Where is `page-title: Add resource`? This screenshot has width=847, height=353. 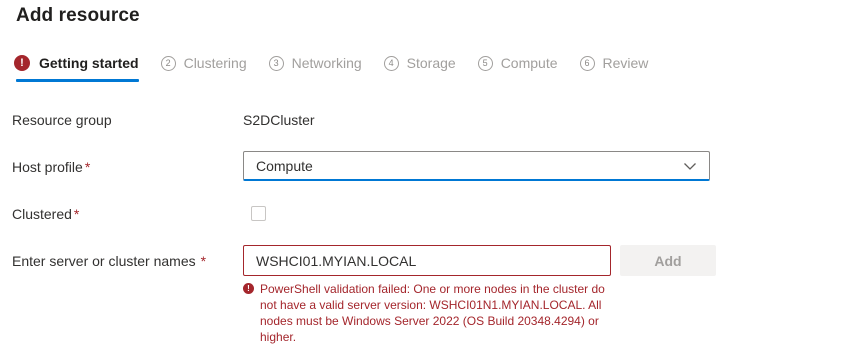 page-title: Add resource is located at coordinates (78, 15).